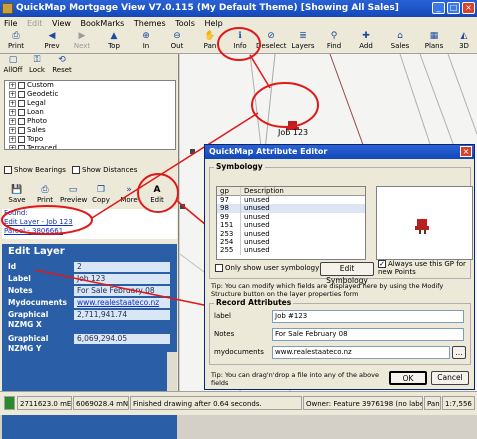  What do you see at coordinates (239, 166) in the screenshot?
I see `symbology-title: Symbology` at bounding box center [239, 166].